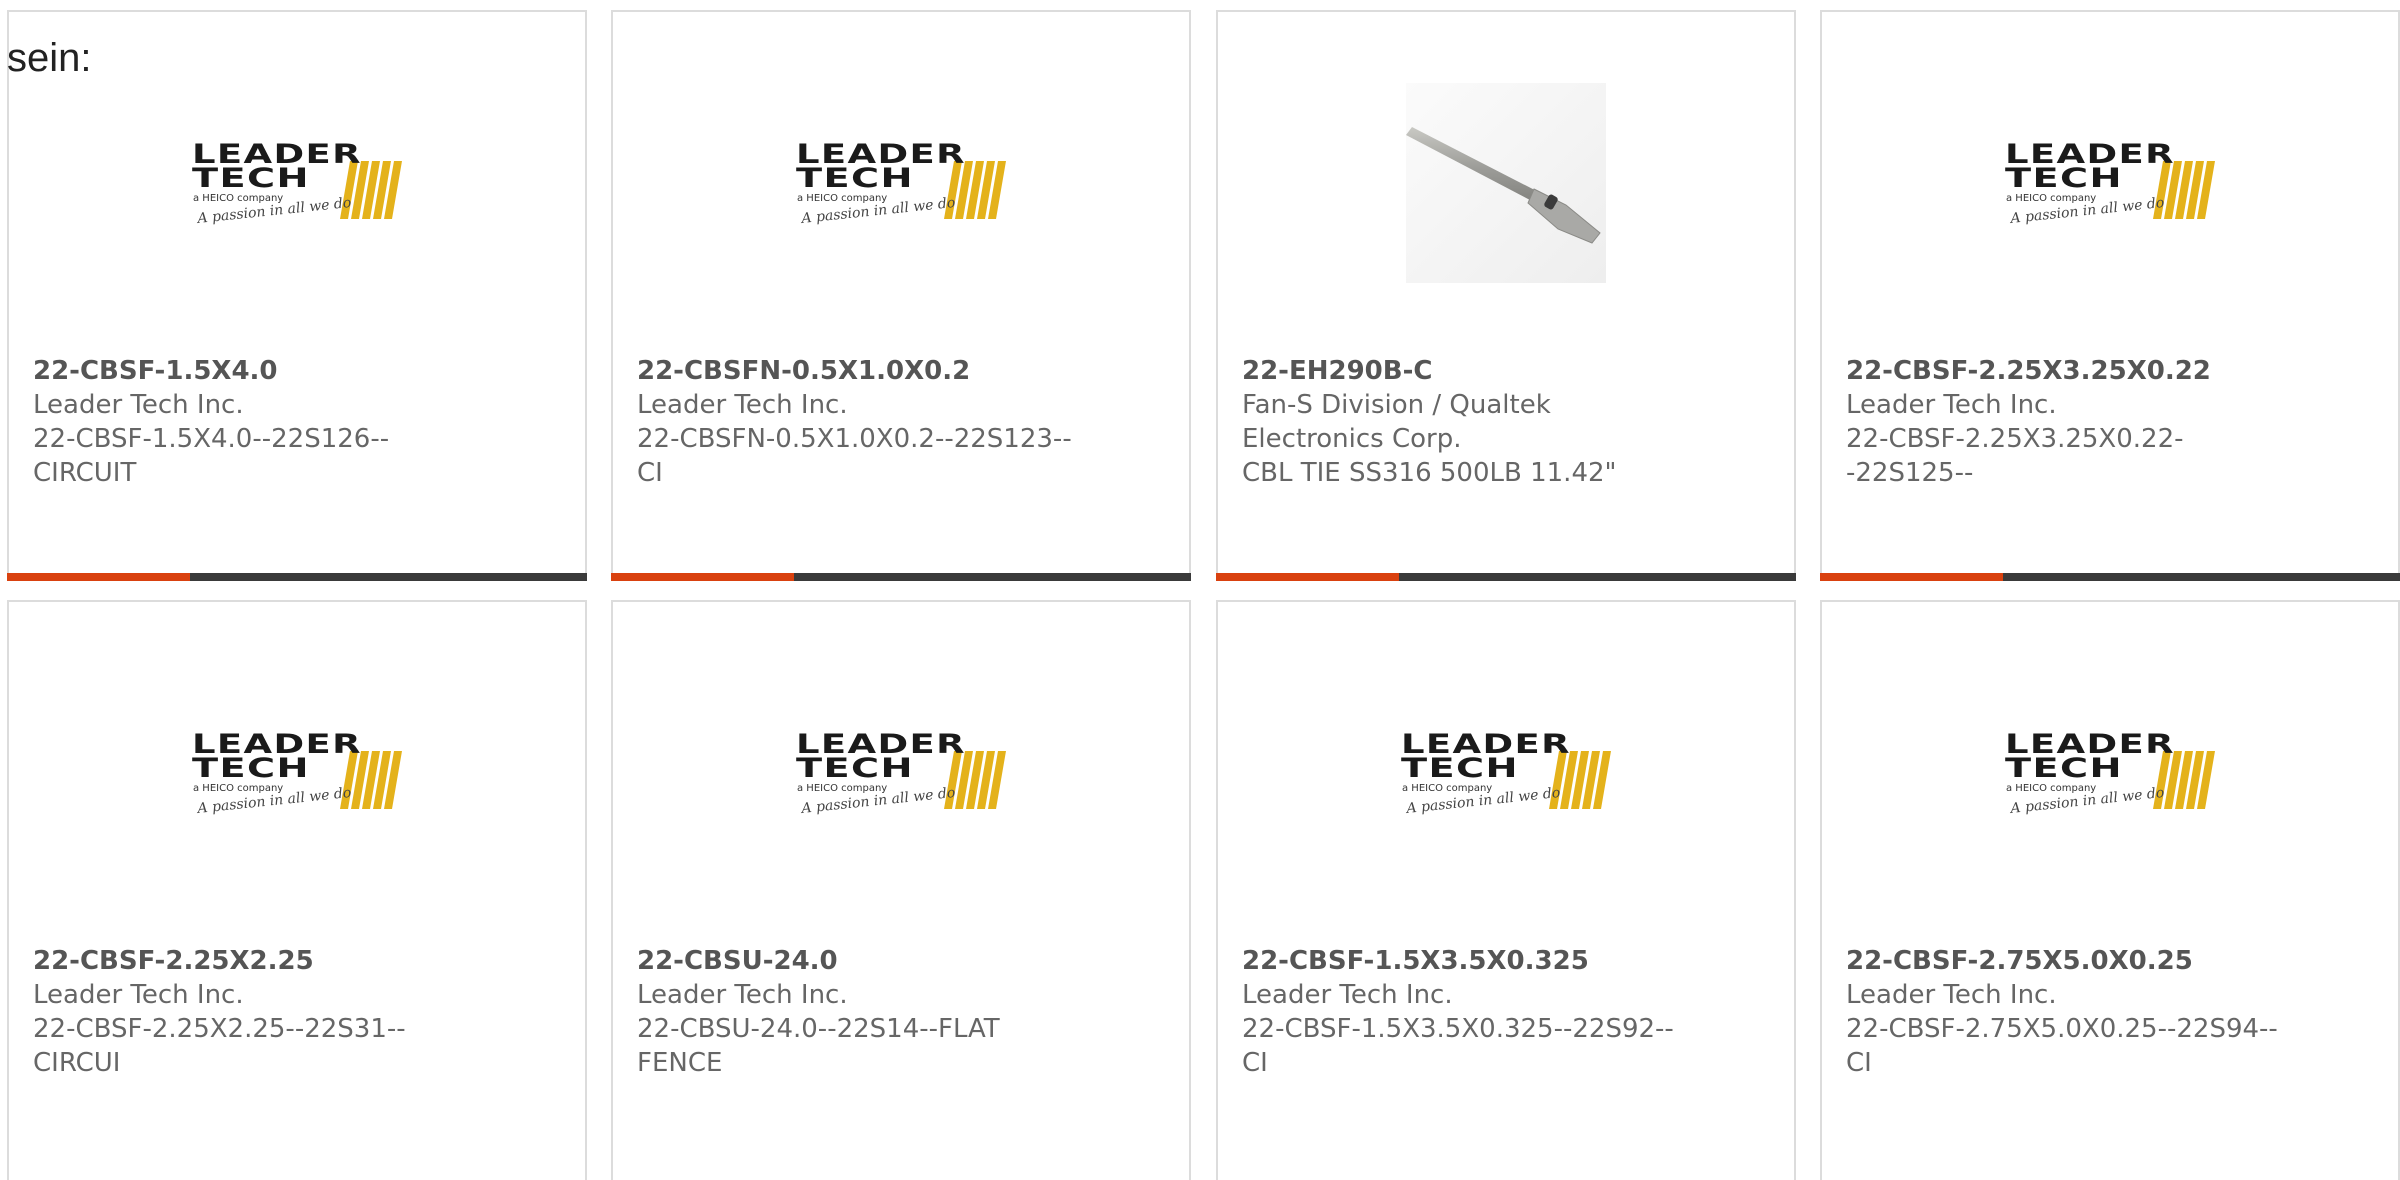 This screenshot has height=1180, width=2400. What do you see at coordinates (2062, 1046) in the screenshot?
I see `description: 22-CBSF-2.75X5.0X0.25--22S94--CI` at bounding box center [2062, 1046].